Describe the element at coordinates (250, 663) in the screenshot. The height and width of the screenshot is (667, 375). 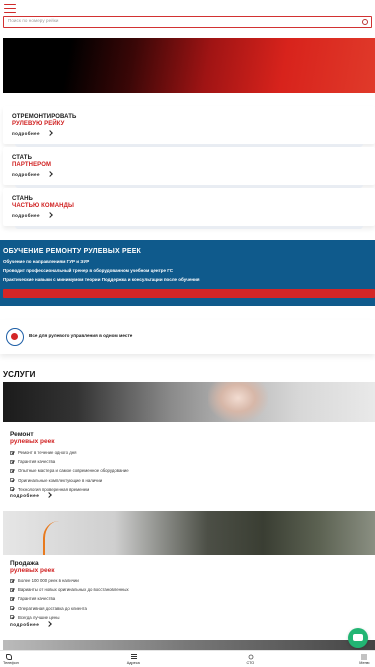
I see `nav-label: СТО` at that location.